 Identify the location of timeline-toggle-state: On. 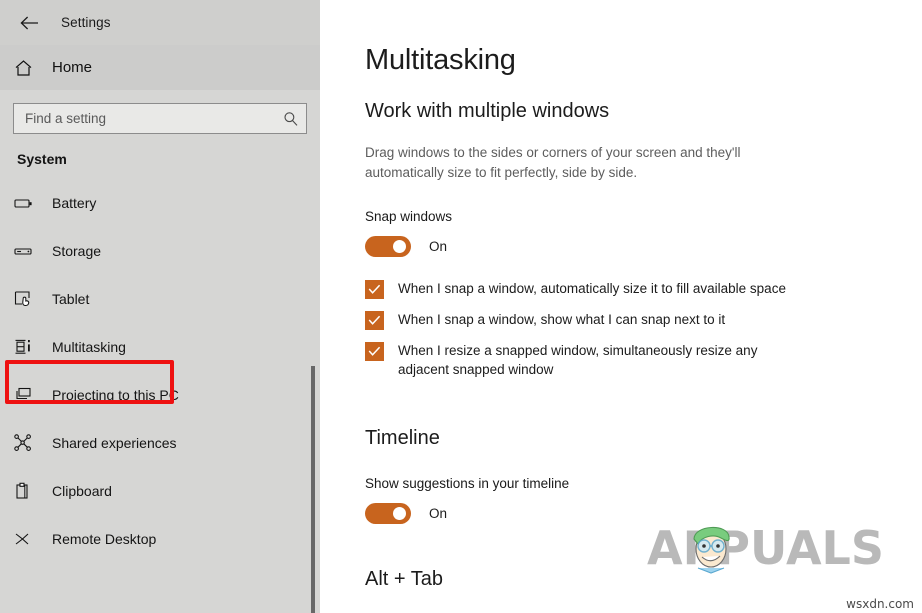
(438, 513).